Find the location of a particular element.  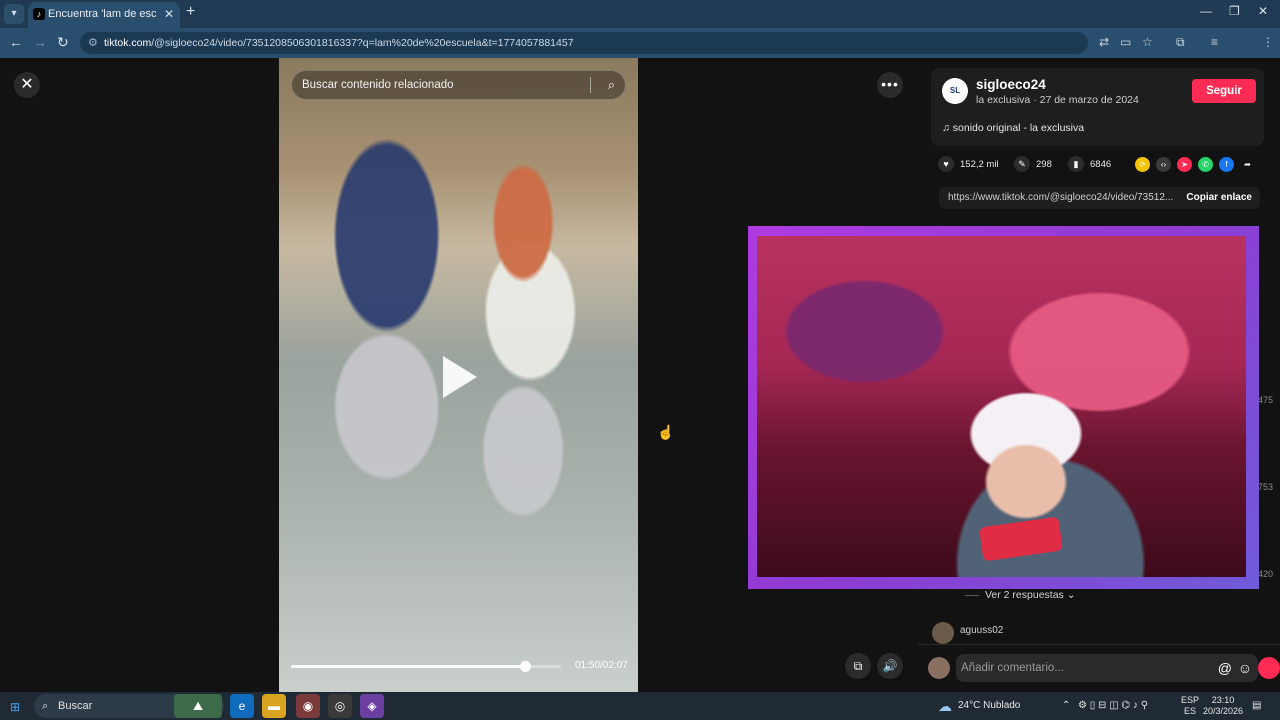

microphone-image is located at coordinates (1021, 539).